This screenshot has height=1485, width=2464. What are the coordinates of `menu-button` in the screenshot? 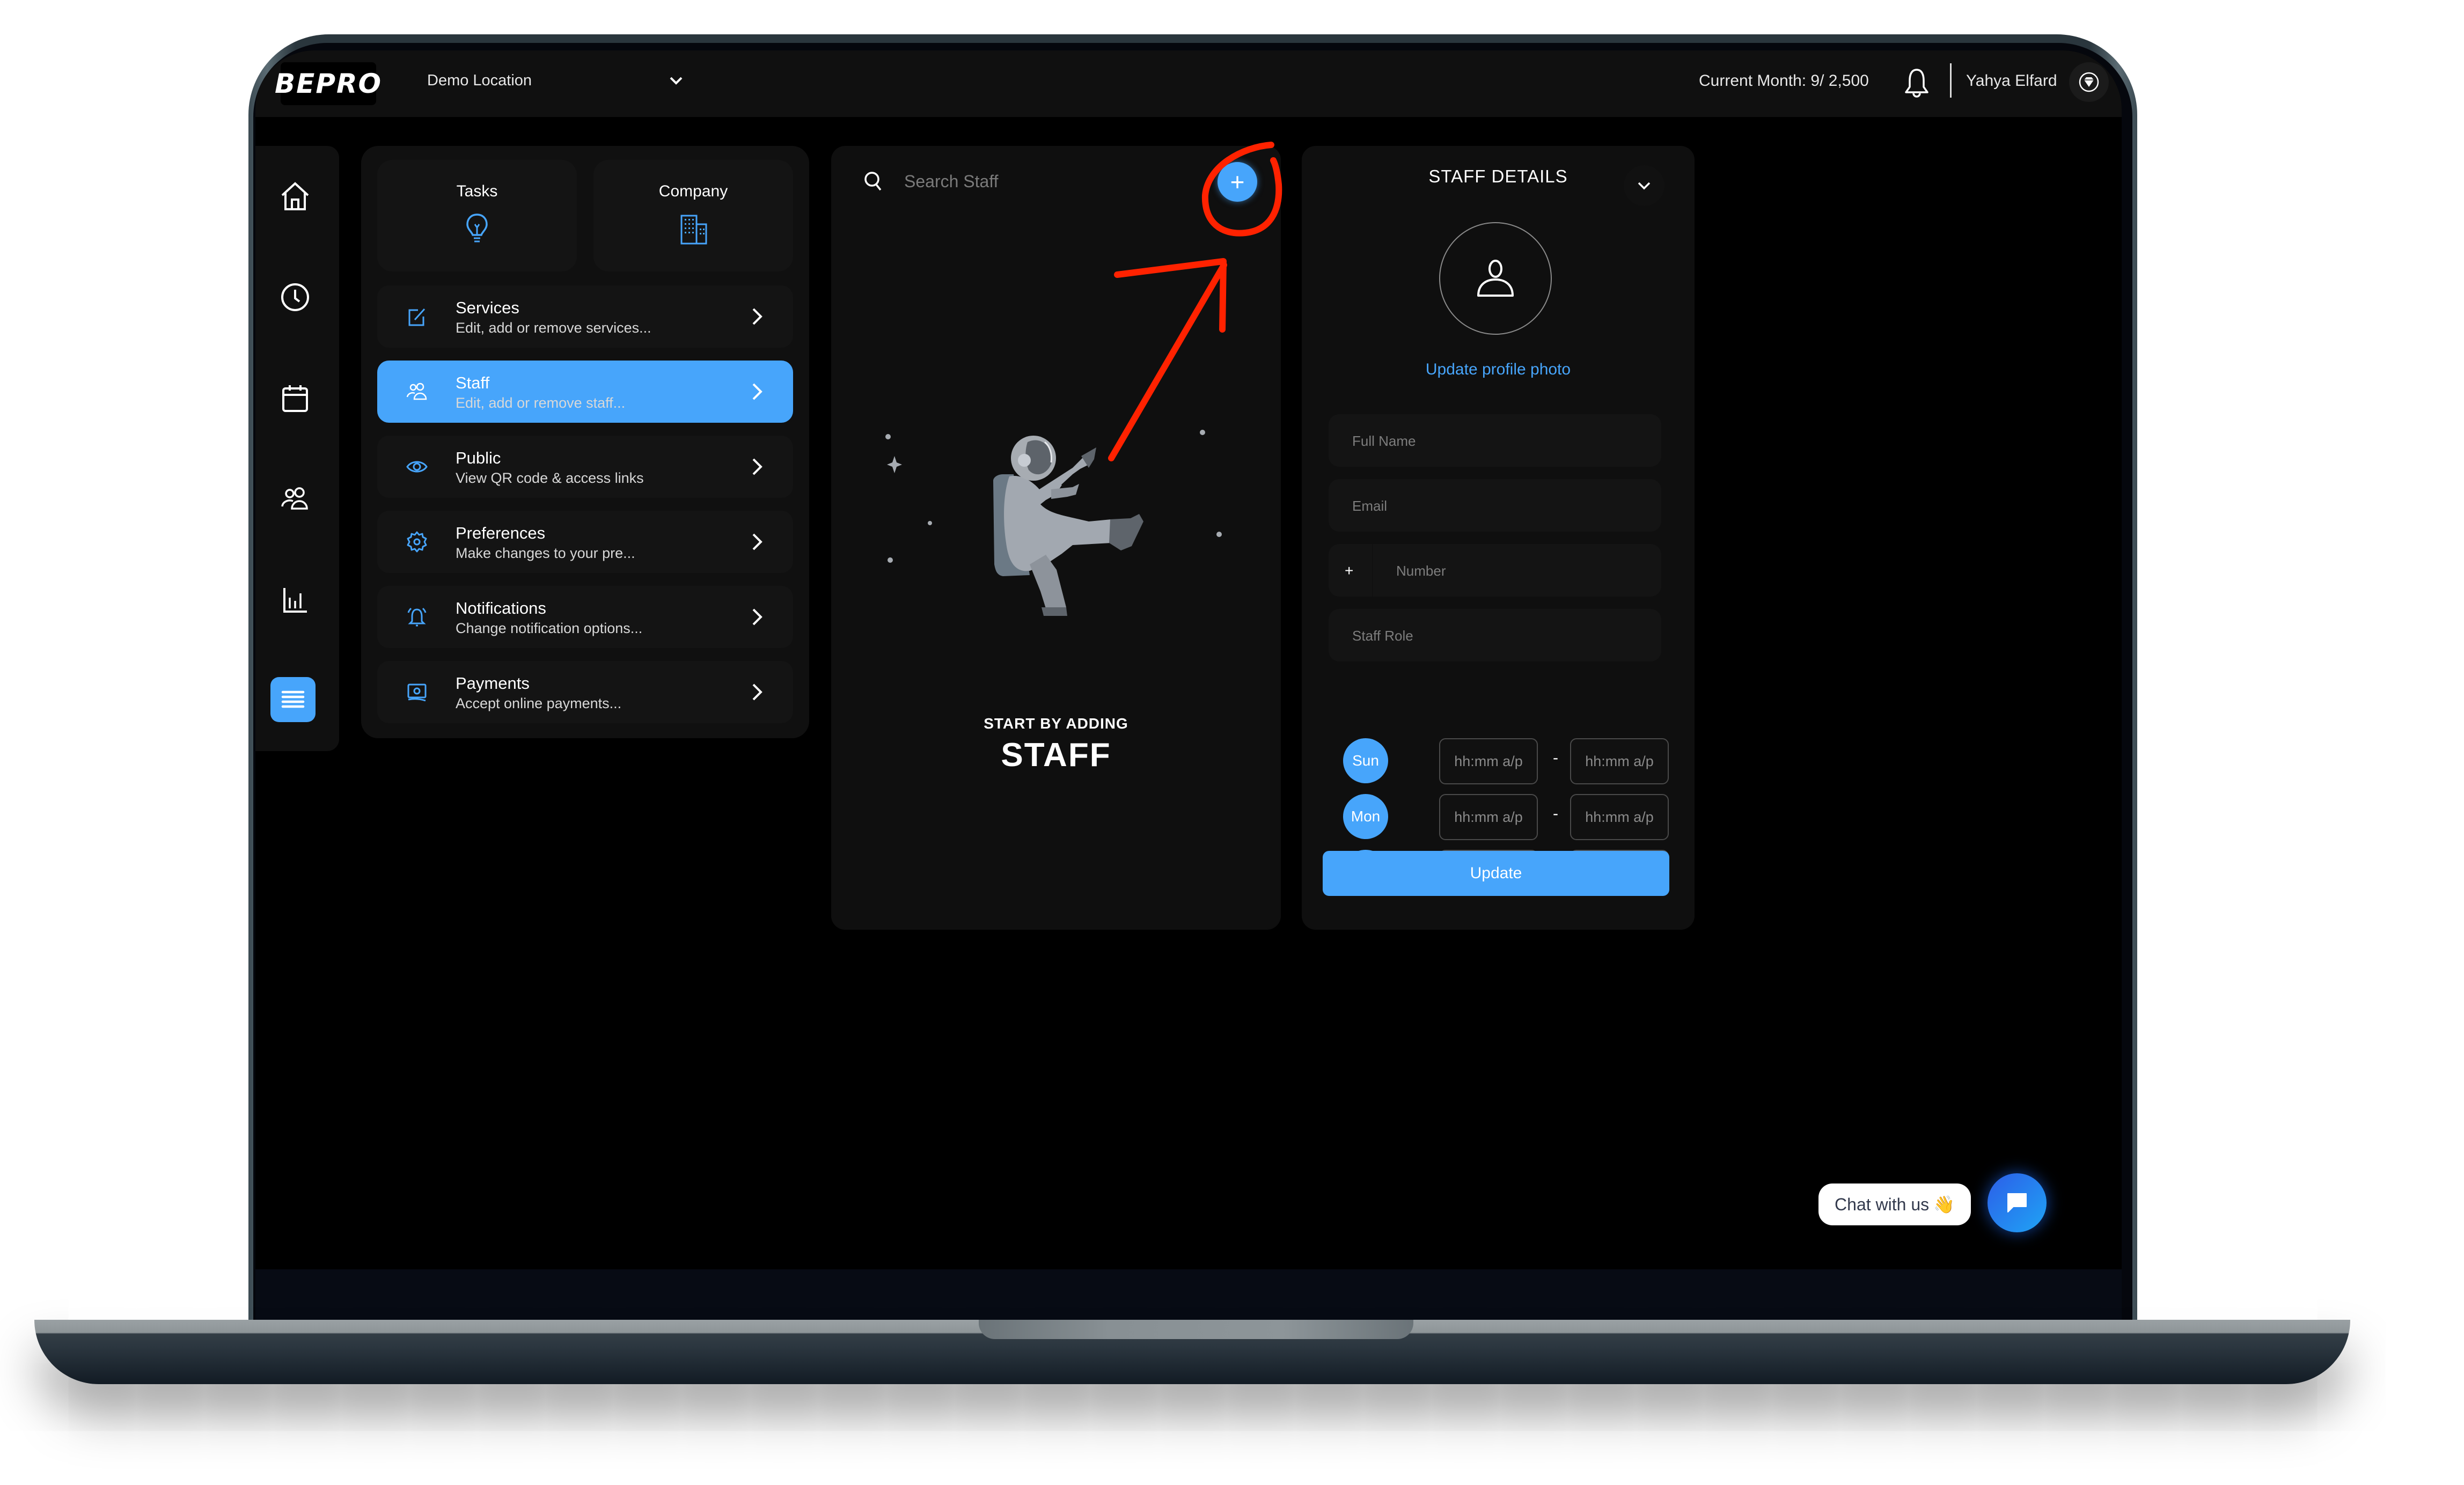 It's located at (293, 699).